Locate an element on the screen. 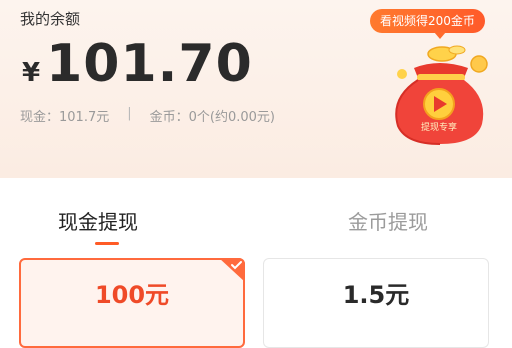  amount-option-100: 100元 is located at coordinates (132, 303).